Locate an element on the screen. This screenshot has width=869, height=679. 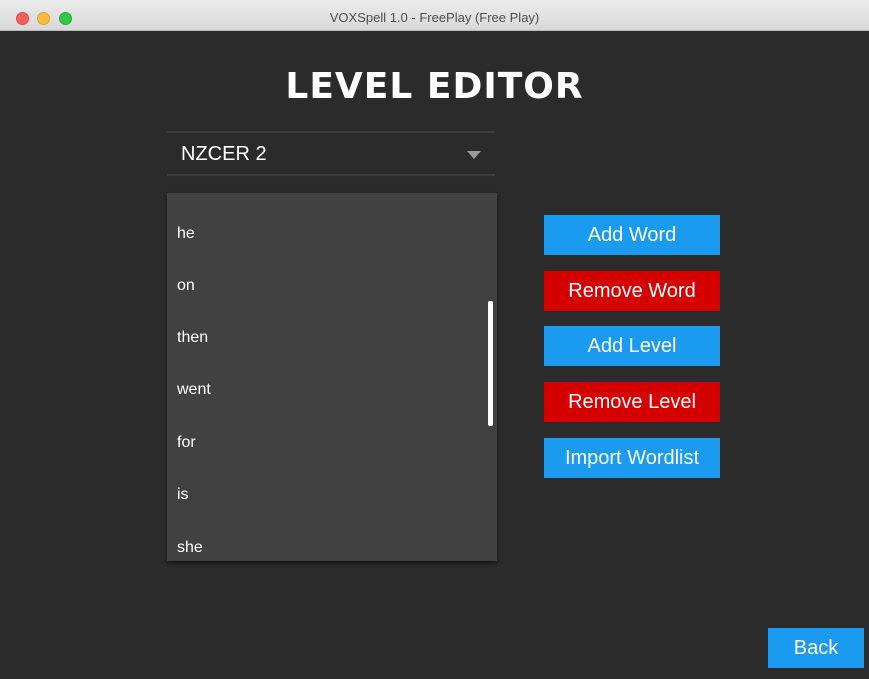
word-list-scrollbar is located at coordinates (490, 363).